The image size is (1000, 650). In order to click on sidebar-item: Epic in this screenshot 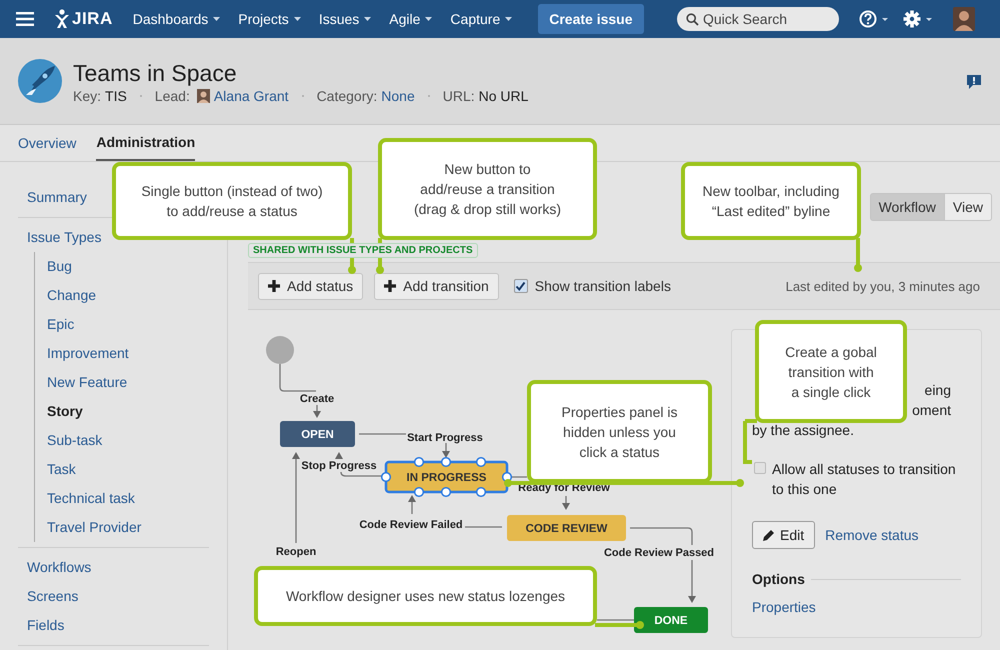, I will do `click(60, 324)`.